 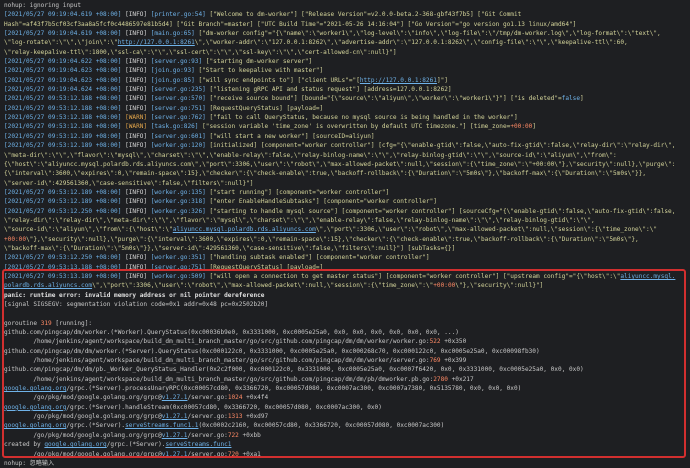 I want to click on log-segment-plain: +0x399, so click(x=454, y=360).